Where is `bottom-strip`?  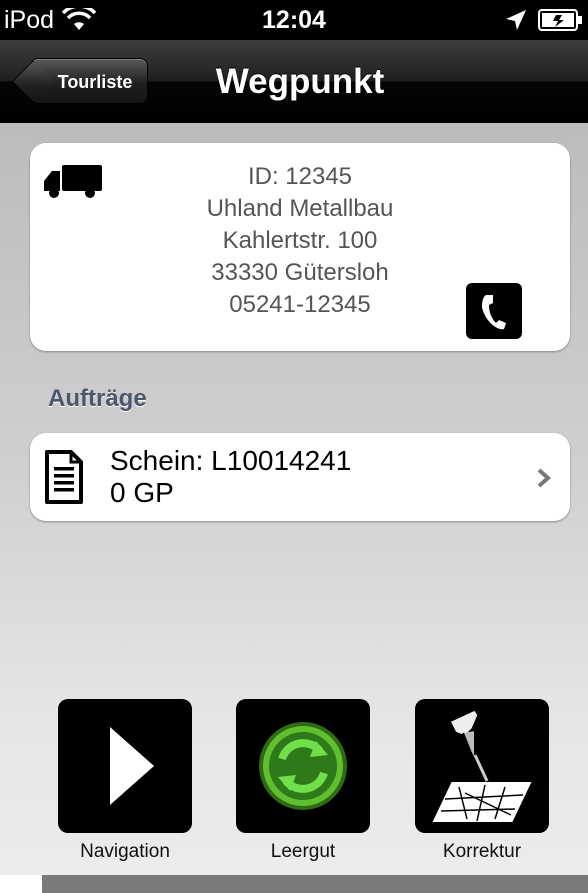
bottom-strip is located at coordinates (294, 884).